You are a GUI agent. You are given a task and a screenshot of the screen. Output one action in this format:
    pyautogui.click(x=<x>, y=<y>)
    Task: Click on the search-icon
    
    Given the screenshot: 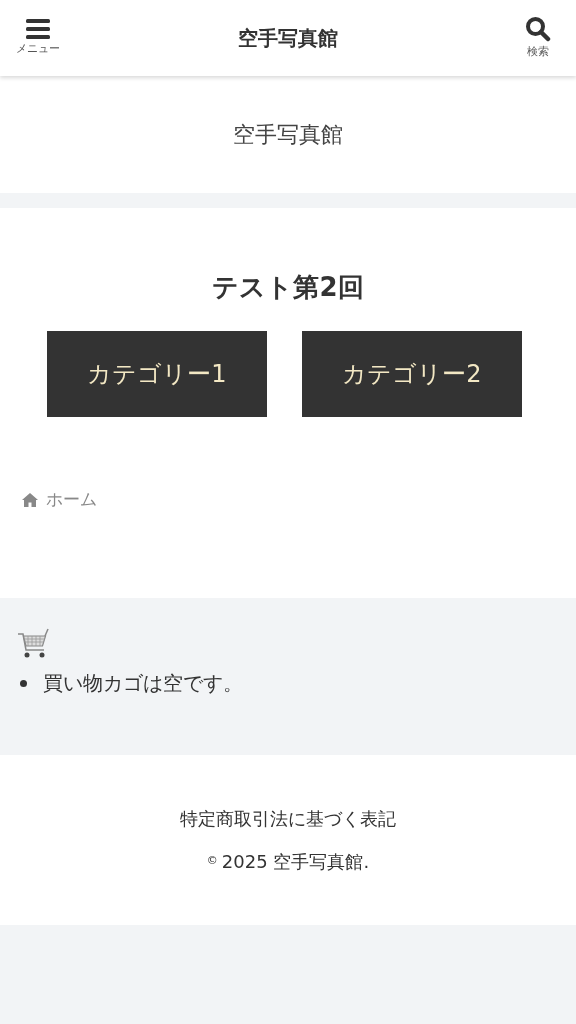 What is the action you would take?
    pyautogui.click(x=538, y=28)
    